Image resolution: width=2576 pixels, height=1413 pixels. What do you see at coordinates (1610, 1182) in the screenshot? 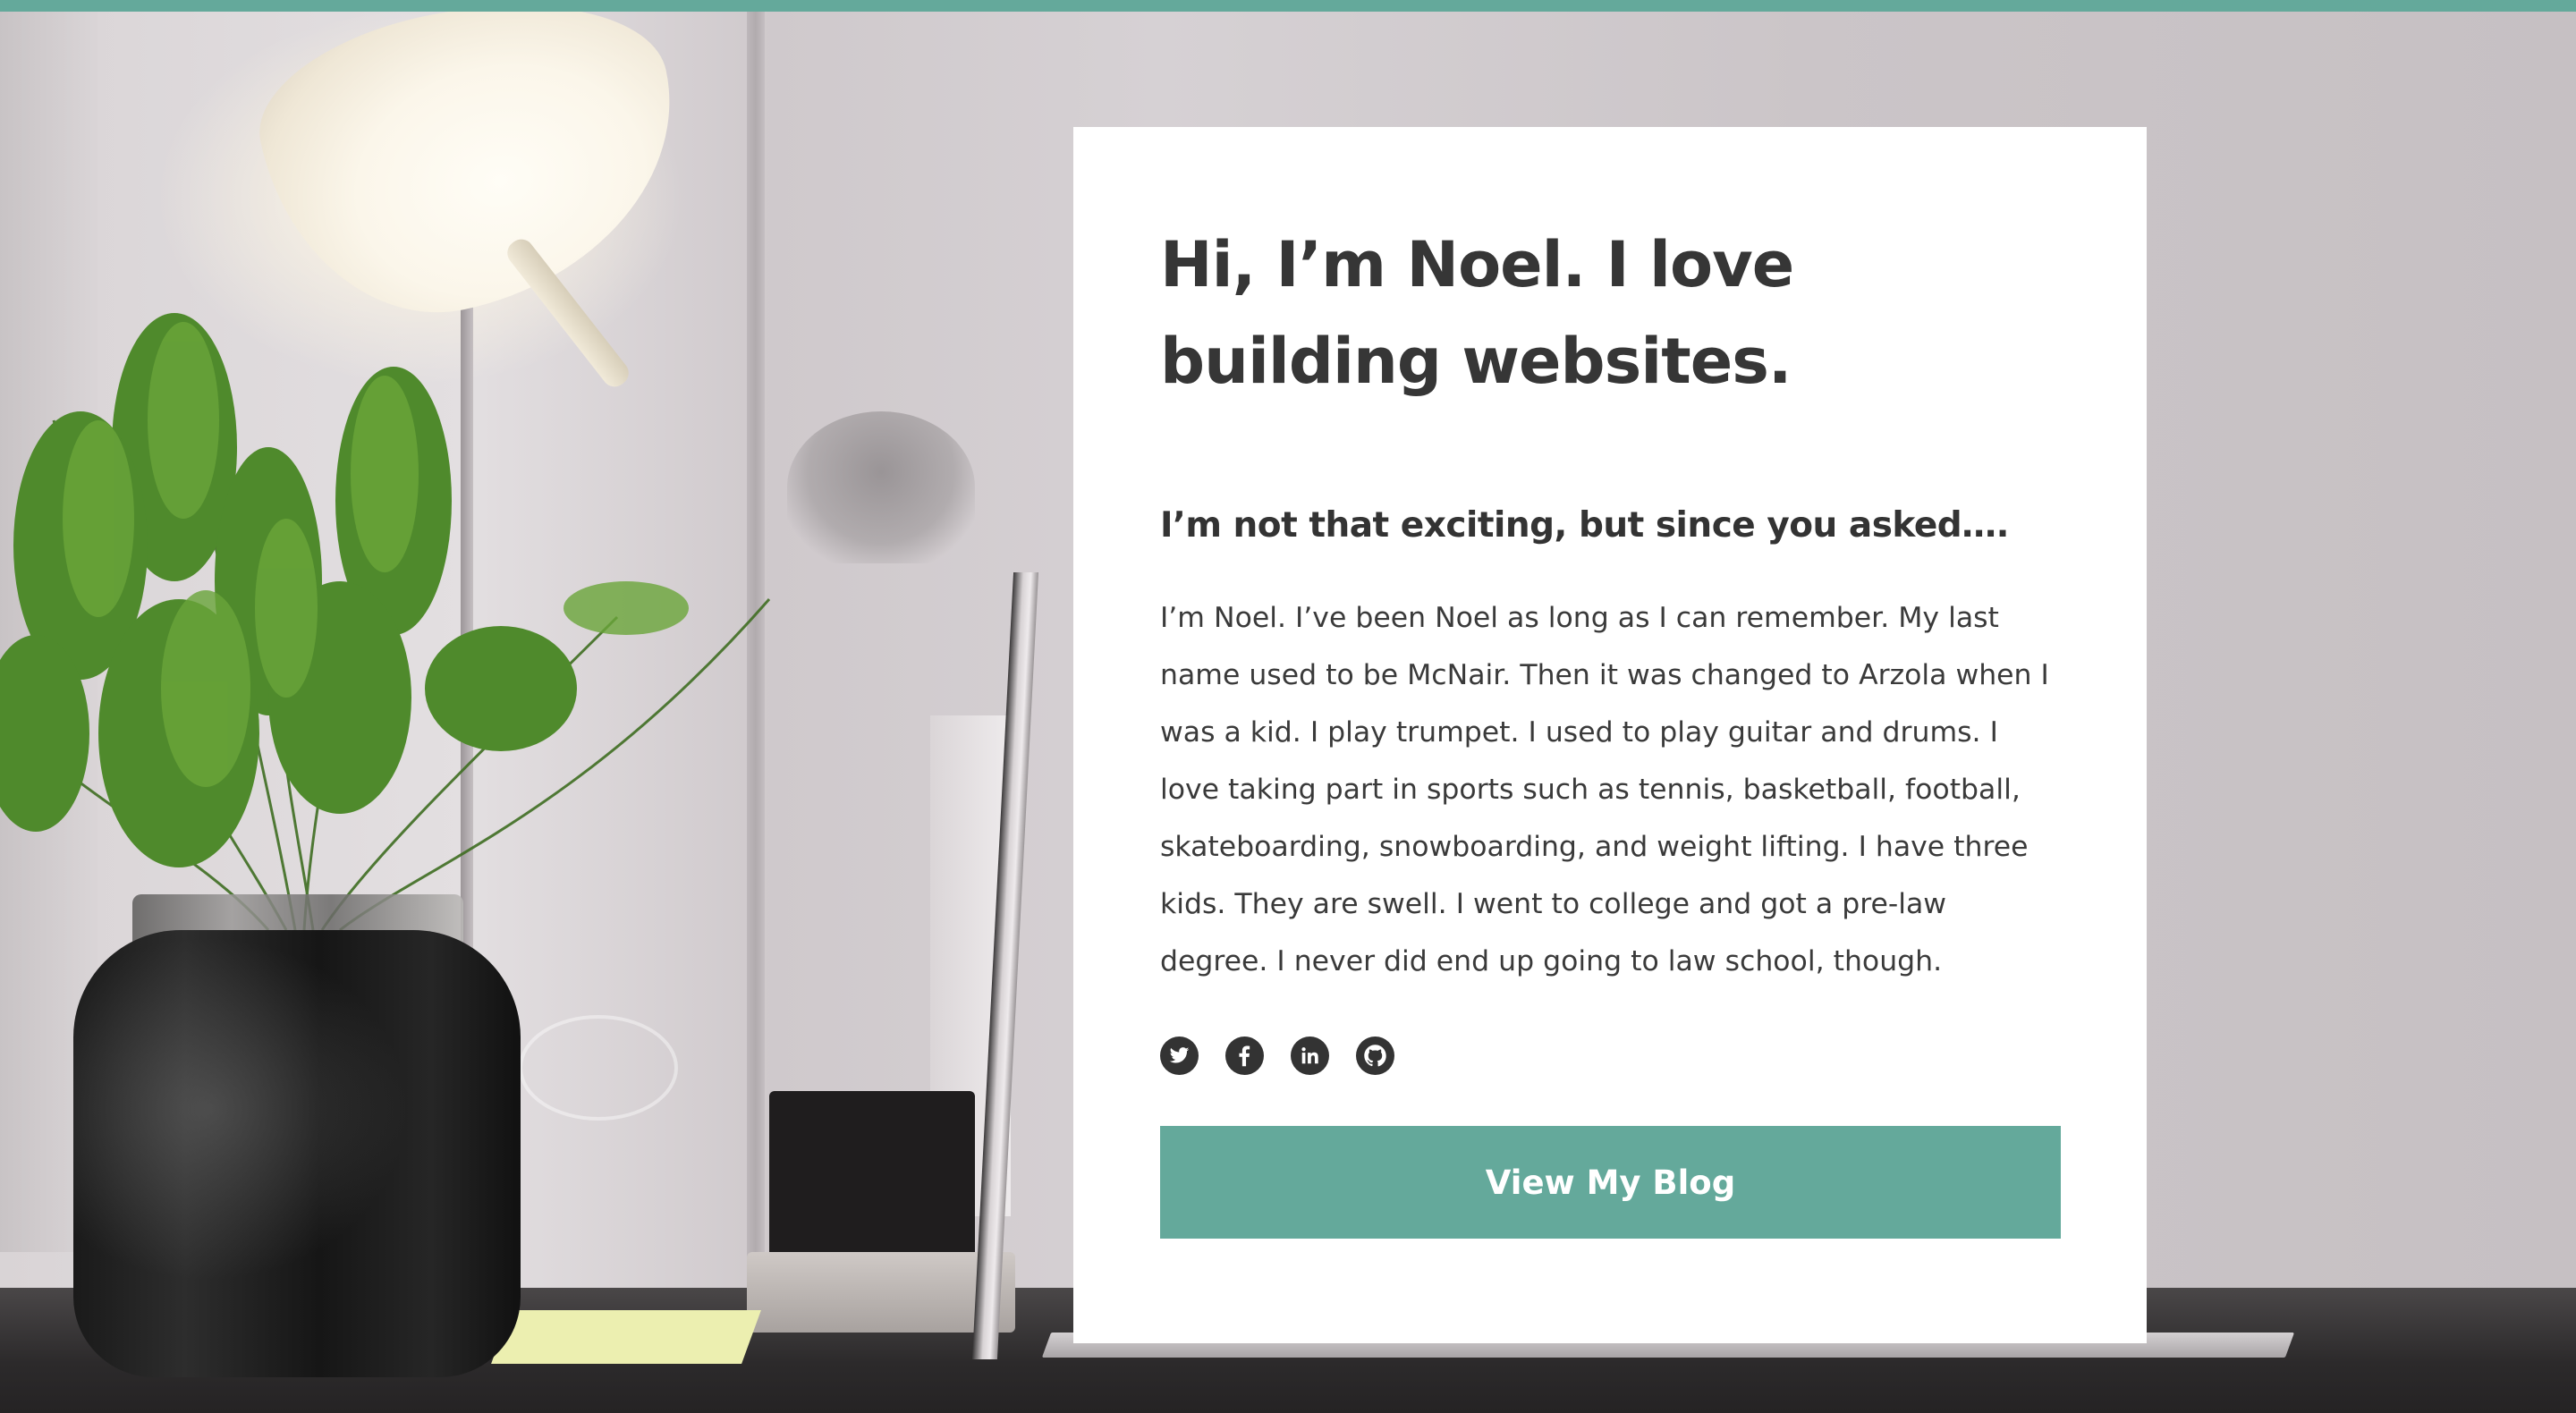
I see `view-blog-button: View My Blog` at bounding box center [1610, 1182].